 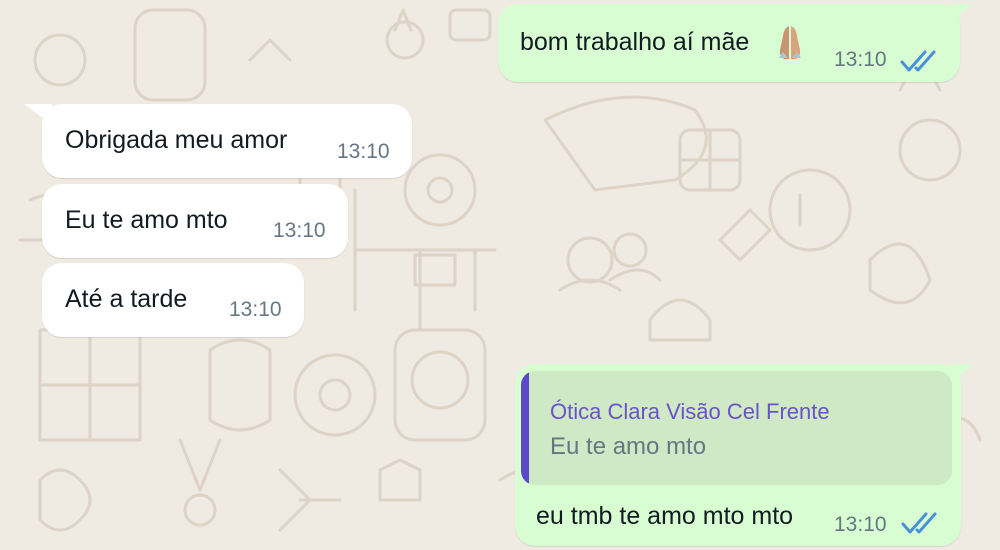 I want to click on message-text: eu tmb te amo mto mto, so click(x=665, y=516).